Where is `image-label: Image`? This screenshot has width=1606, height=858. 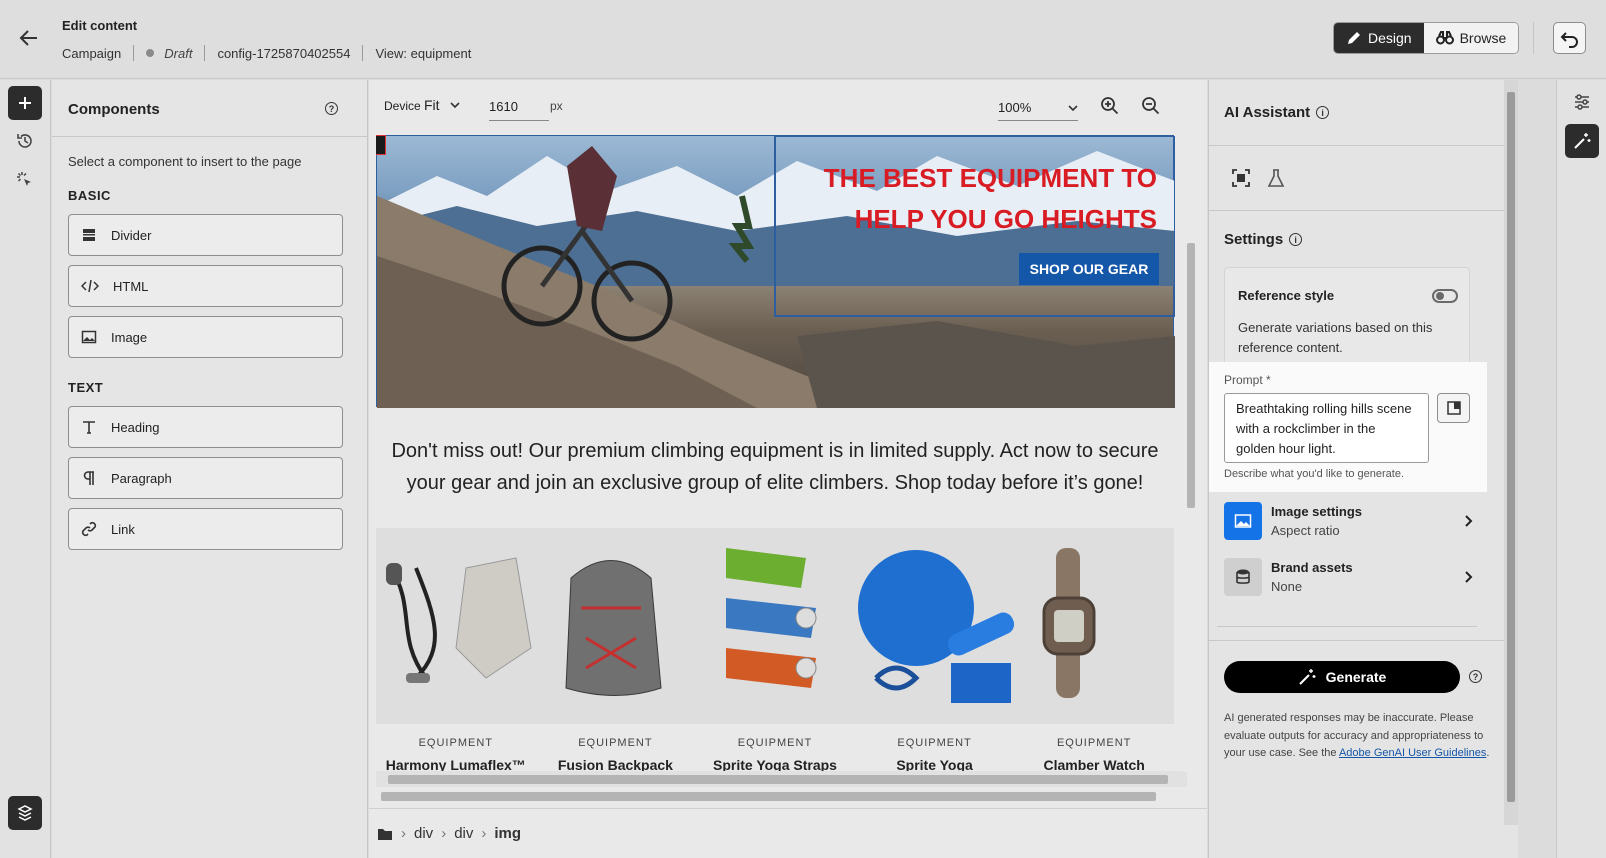 image-label: Image is located at coordinates (129, 337).